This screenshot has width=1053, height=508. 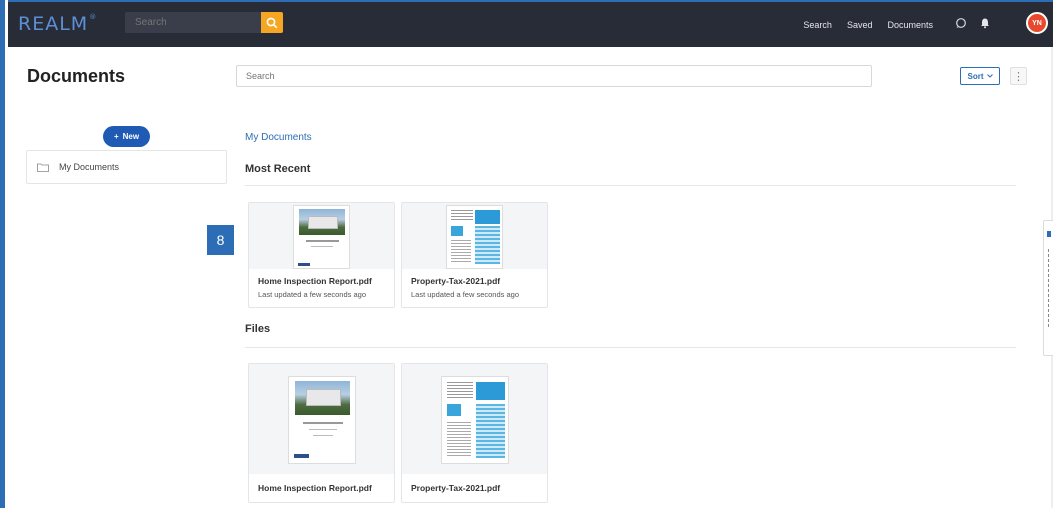 What do you see at coordinates (116, 136) in the screenshot?
I see `plus-icon: +` at bounding box center [116, 136].